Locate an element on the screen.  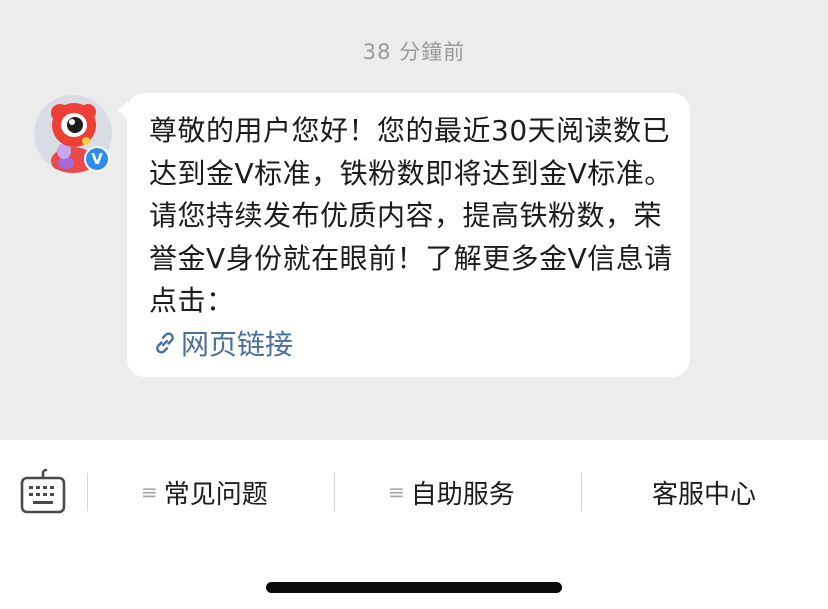
tab-customer-service: 客服中心 is located at coordinates (704, 492).